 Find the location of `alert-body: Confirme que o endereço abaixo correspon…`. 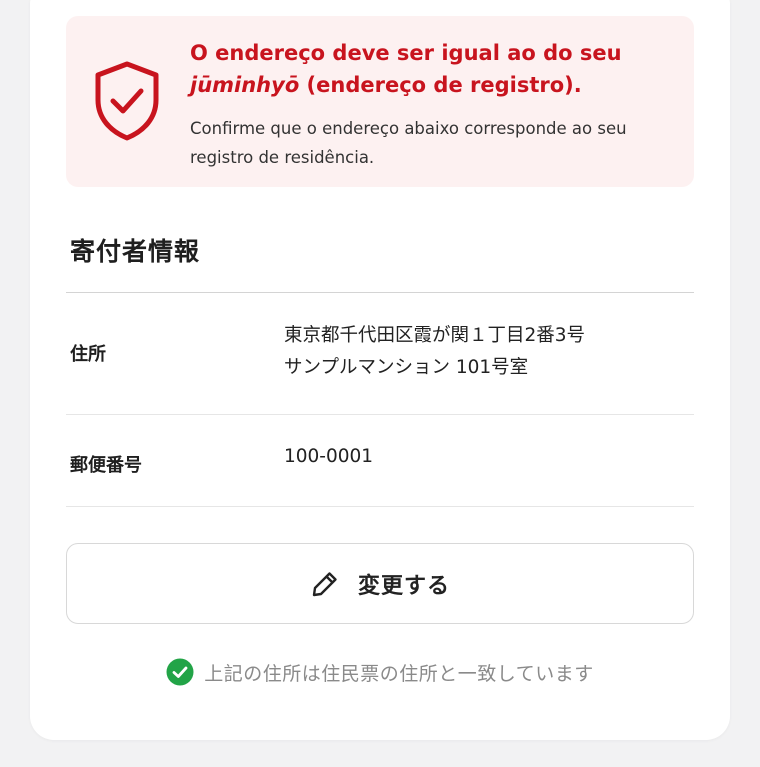

alert-body: Confirme que o endereço abaixo correspon… is located at coordinates (408, 143).